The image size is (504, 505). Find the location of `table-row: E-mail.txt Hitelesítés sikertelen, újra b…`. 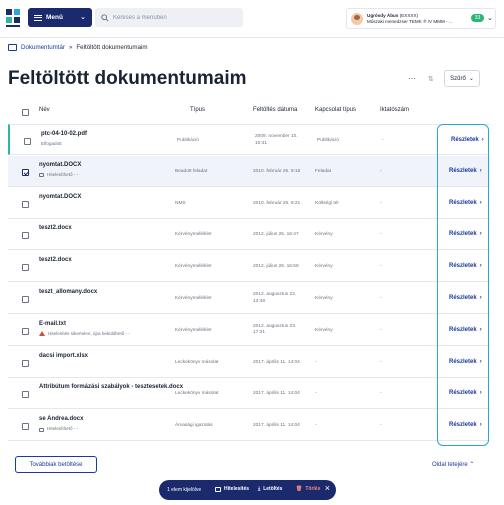

table-row: E-mail.txt Hitelesítés sikertelen, újra b… is located at coordinates (249, 330).